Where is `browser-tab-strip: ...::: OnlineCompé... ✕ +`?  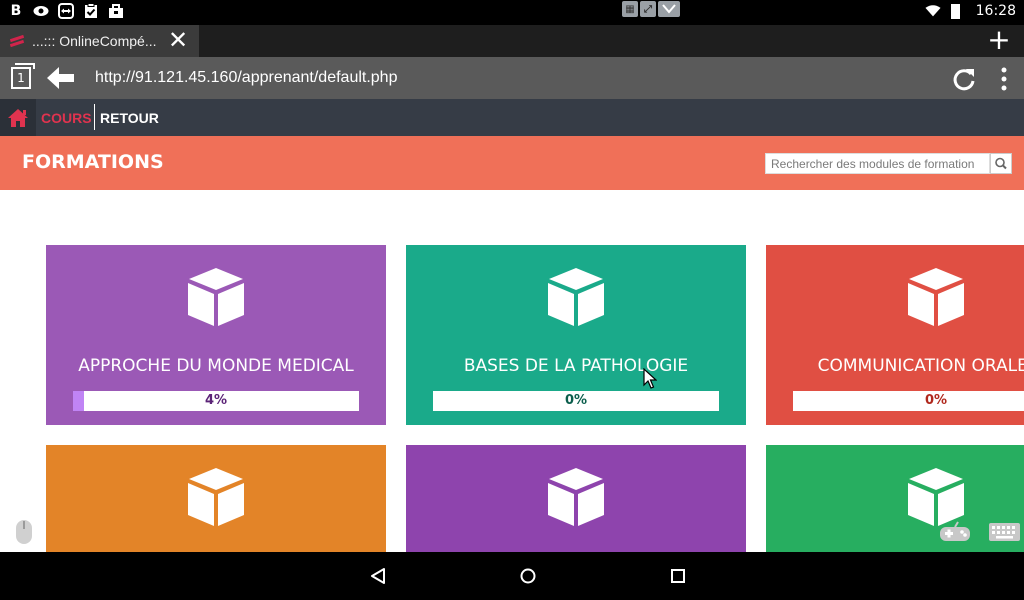 browser-tab-strip: ...::: OnlineCompé... ✕ + is located at coordinates (512, 41).